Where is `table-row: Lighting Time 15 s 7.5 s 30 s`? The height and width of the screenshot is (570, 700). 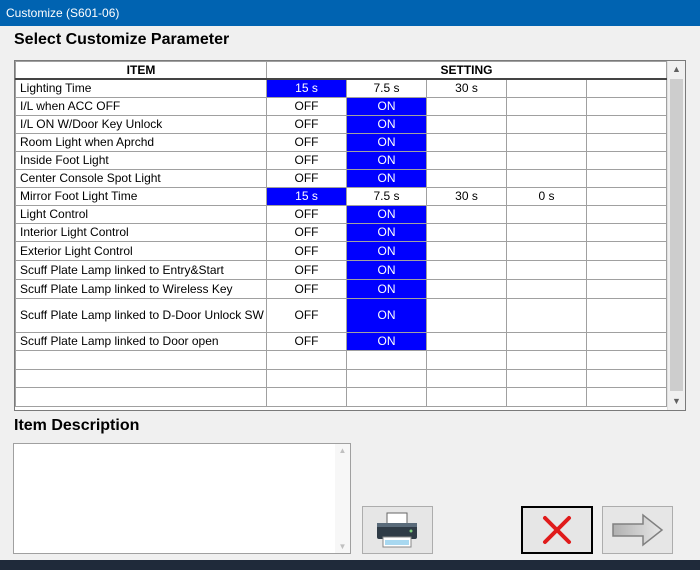
table-row: Lighting Time 15 s 7.5 s 30 s is located at coordinates (341, 88).